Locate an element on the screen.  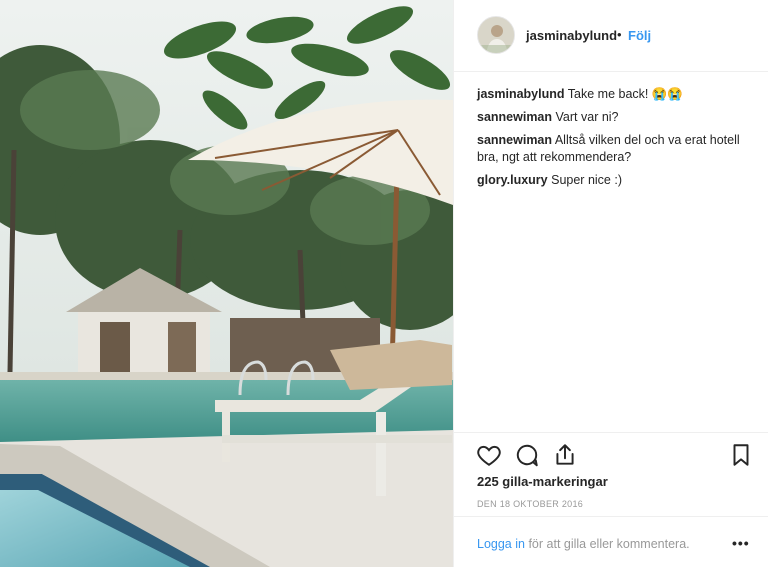
comment-icon is located at coordinates (527, 455).